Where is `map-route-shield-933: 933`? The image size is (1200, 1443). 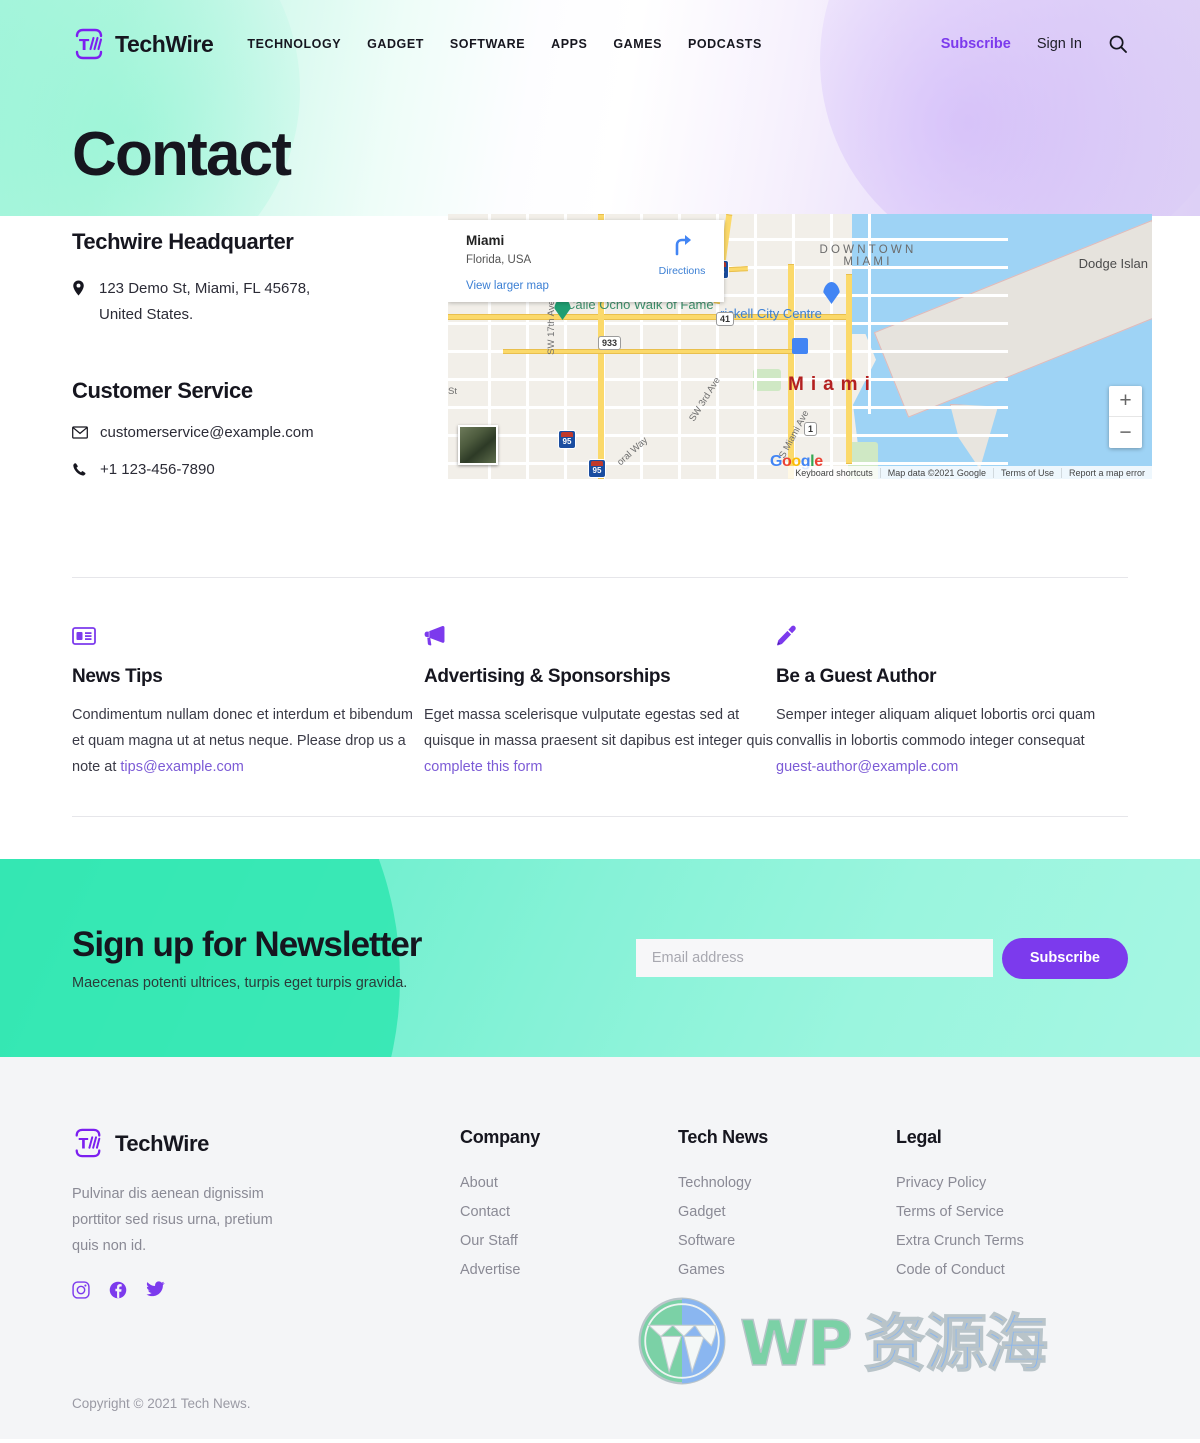
map-route-shield-933: 933 is located at coordinates (610, 343).